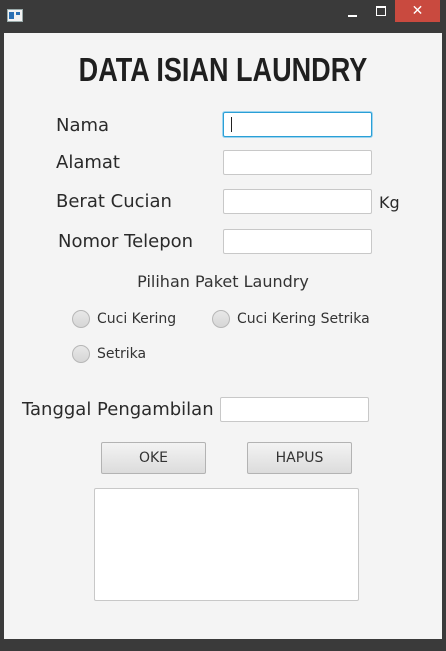  I want to click on maximize-icon, so click(381, 11).